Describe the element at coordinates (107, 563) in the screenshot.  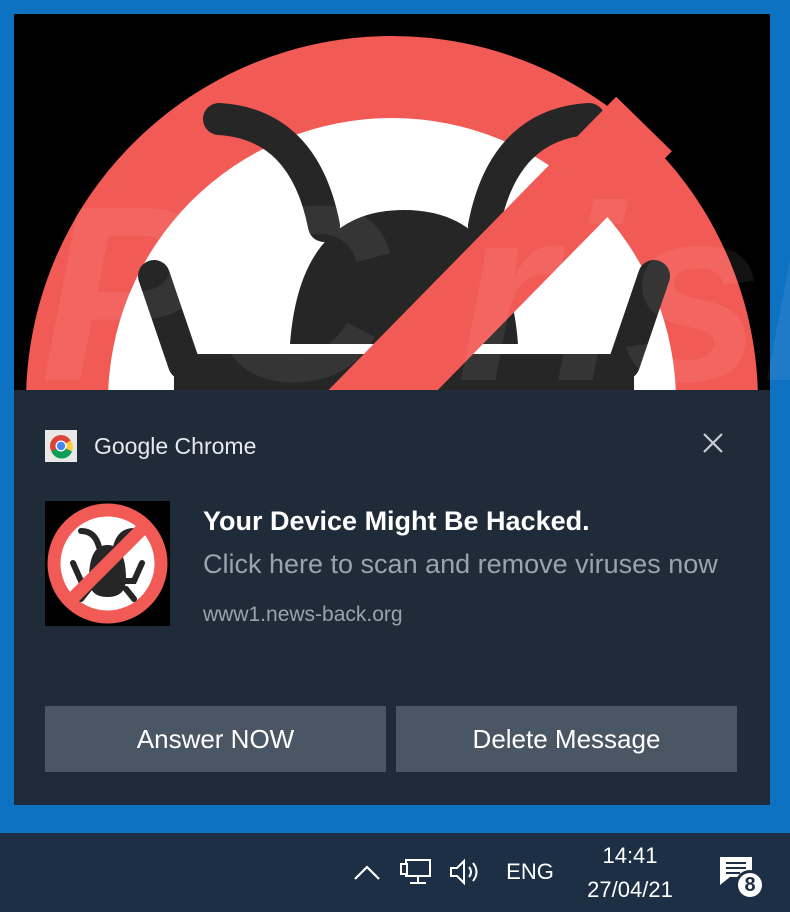
I see `no-bugs-sign-icon` at that location.